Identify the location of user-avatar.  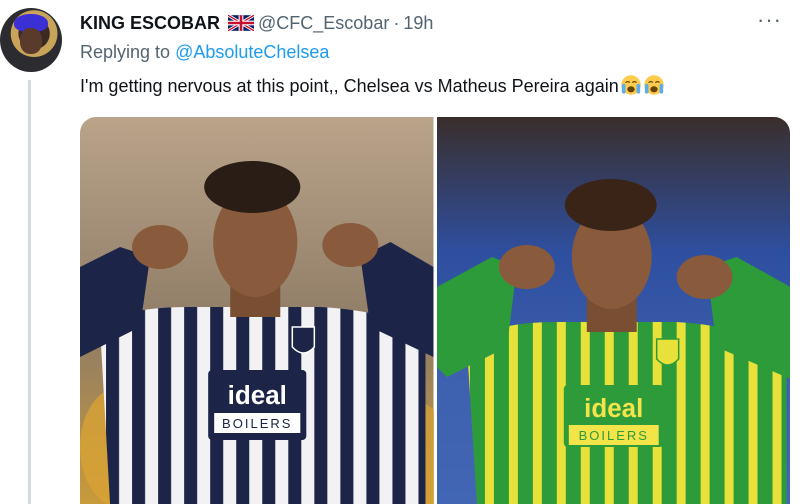
(31, 40).